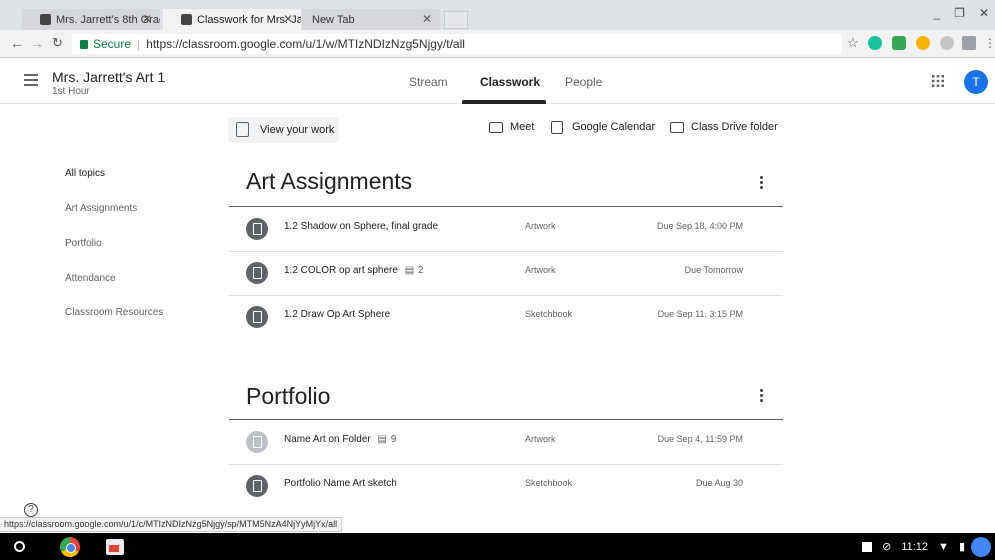  Describe the element at coordinates (984, 13) in the screenshot. I see `close-window-icon: ✕` at that location.